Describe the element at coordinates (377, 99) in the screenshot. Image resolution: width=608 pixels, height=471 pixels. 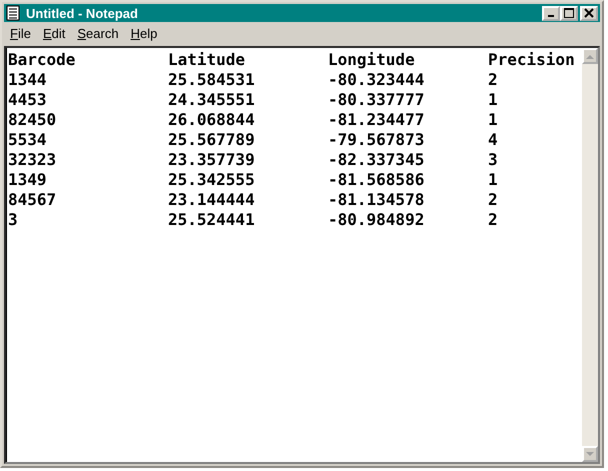
I see `text-cell-text: -80.337777` at that location.